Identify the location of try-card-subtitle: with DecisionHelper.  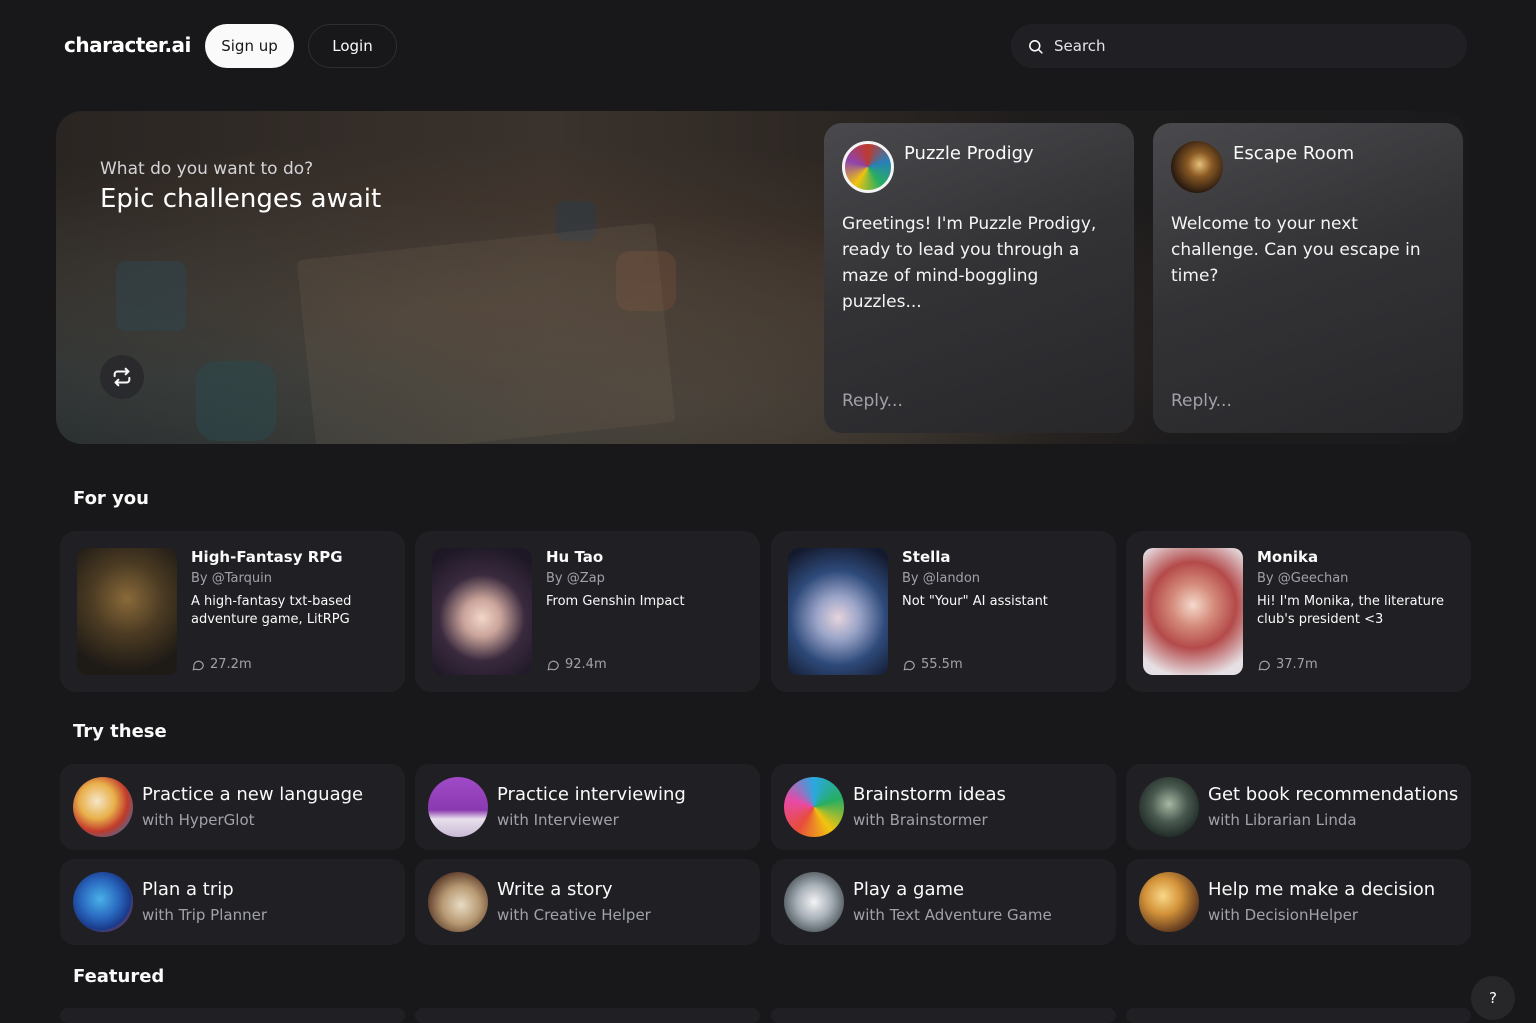
(1283, 915).